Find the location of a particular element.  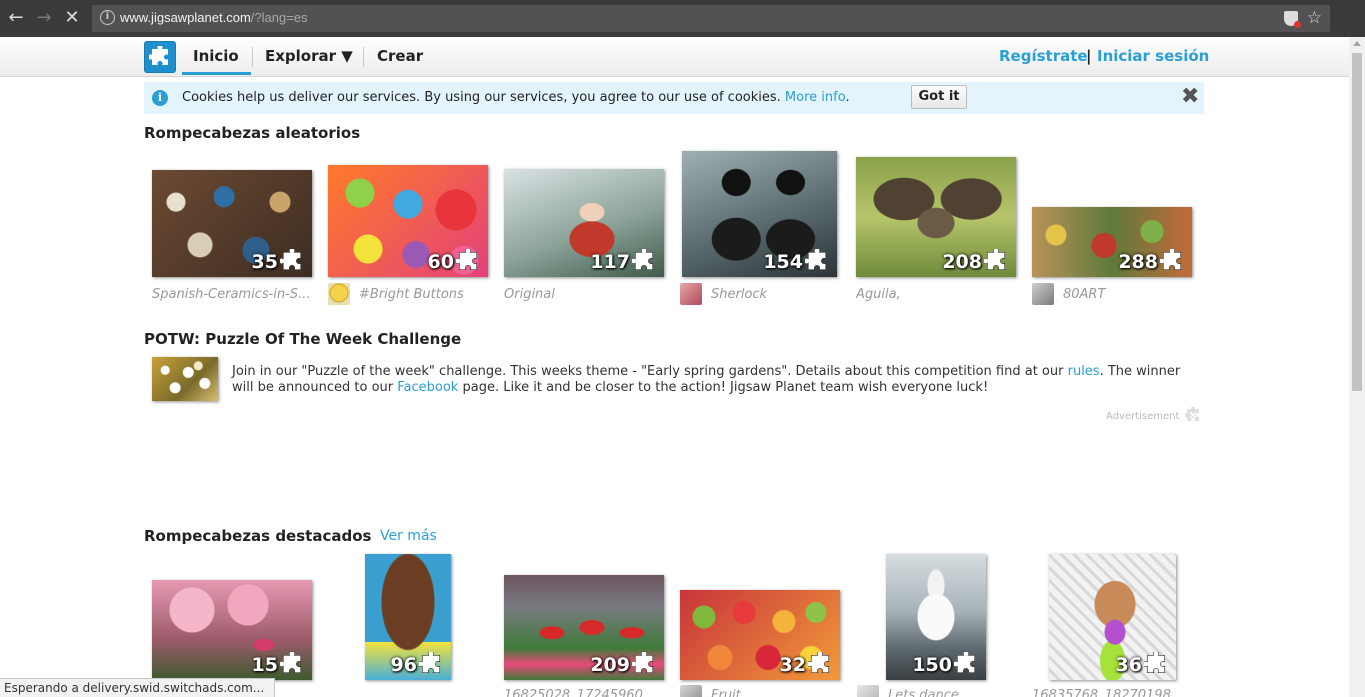

stop-loading-icon: ✕ is located at coordinates (72, 18).